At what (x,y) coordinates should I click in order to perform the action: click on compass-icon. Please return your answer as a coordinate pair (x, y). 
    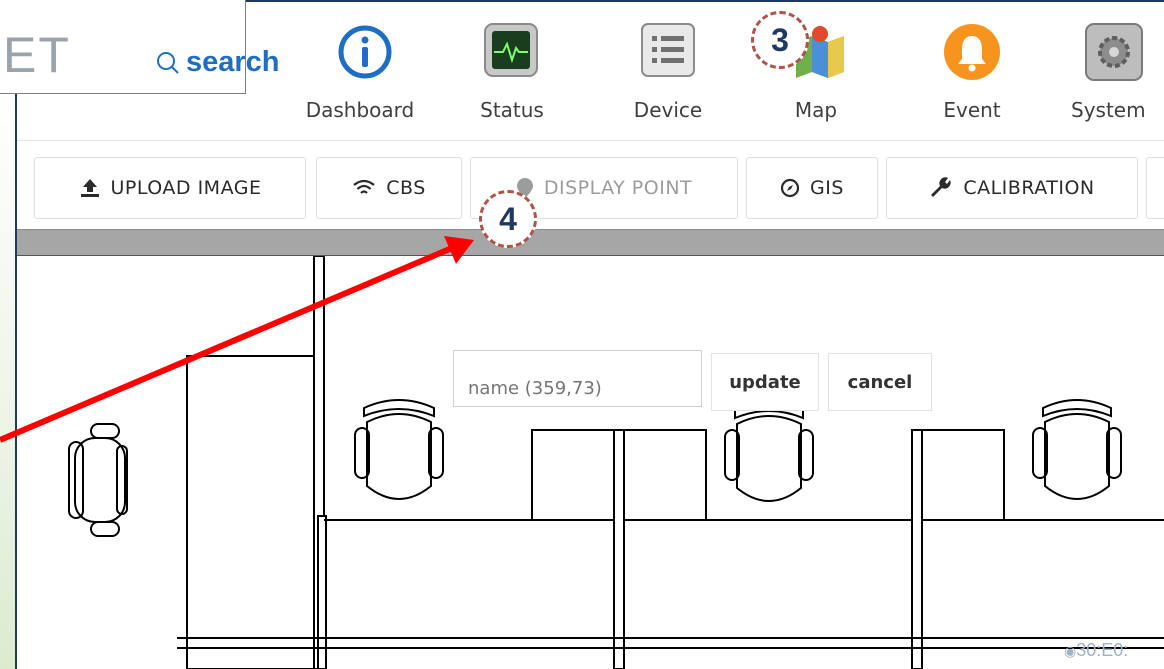
    Looking at the image, I should click on (790, 188).